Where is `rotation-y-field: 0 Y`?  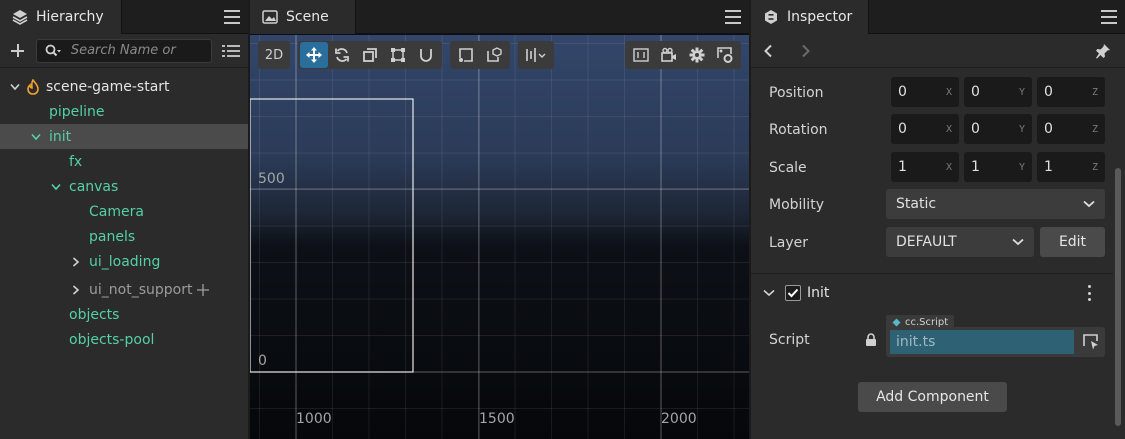 rotation-y-field: 0 Y is located at coordinates (998, 129).